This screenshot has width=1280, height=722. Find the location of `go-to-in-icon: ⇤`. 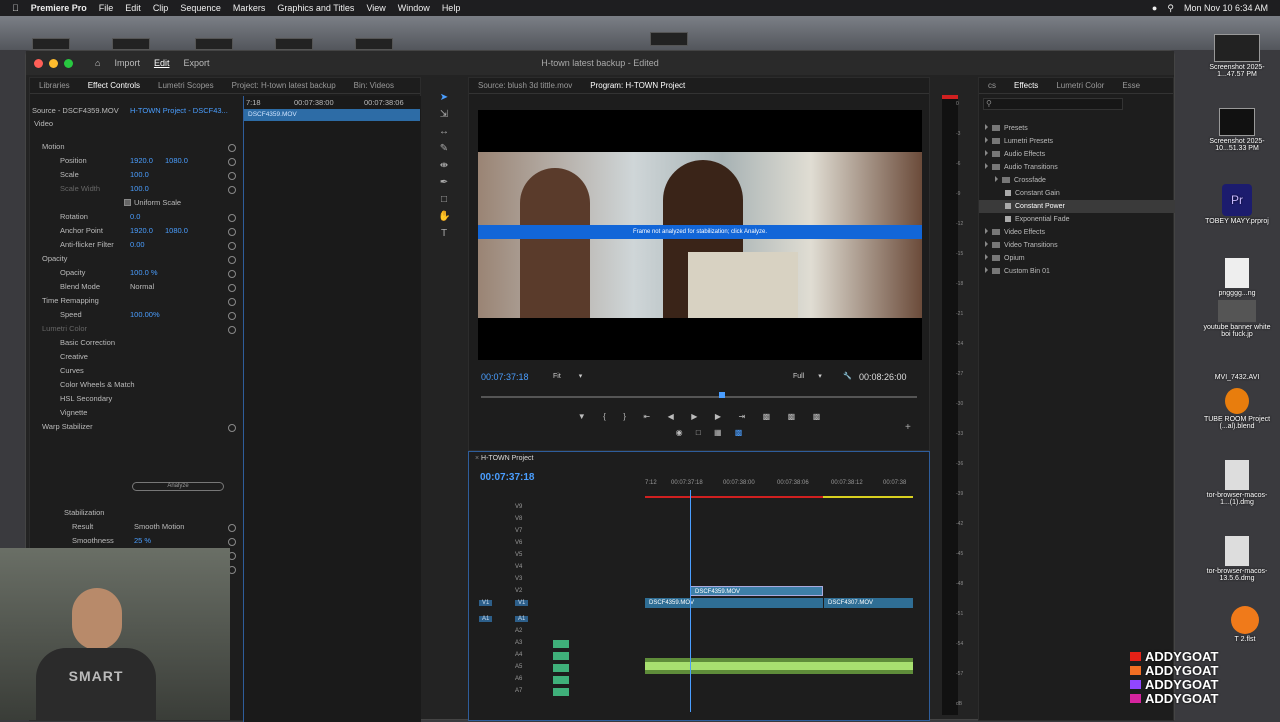

go-to-in-icon: ⇤ is located at coordinates (646, 418).